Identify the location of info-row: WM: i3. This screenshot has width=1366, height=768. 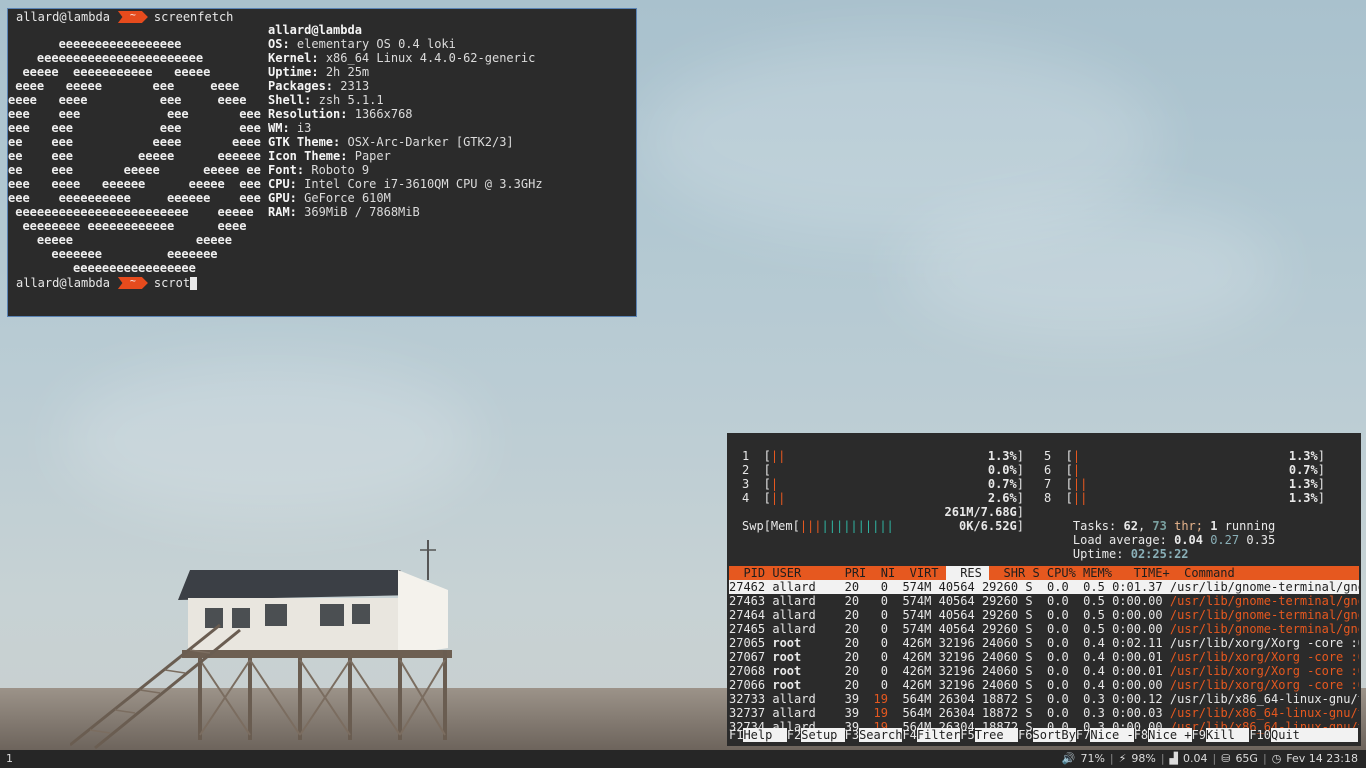
(290, 128).